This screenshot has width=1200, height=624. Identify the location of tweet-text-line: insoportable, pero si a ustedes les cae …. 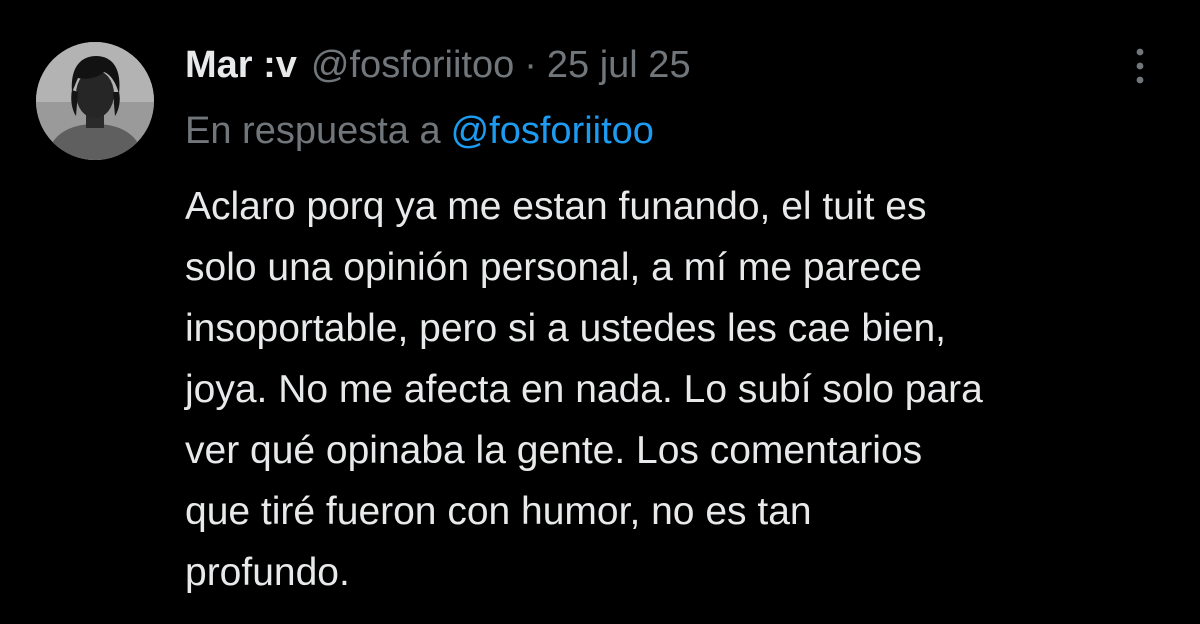
(565, 328).